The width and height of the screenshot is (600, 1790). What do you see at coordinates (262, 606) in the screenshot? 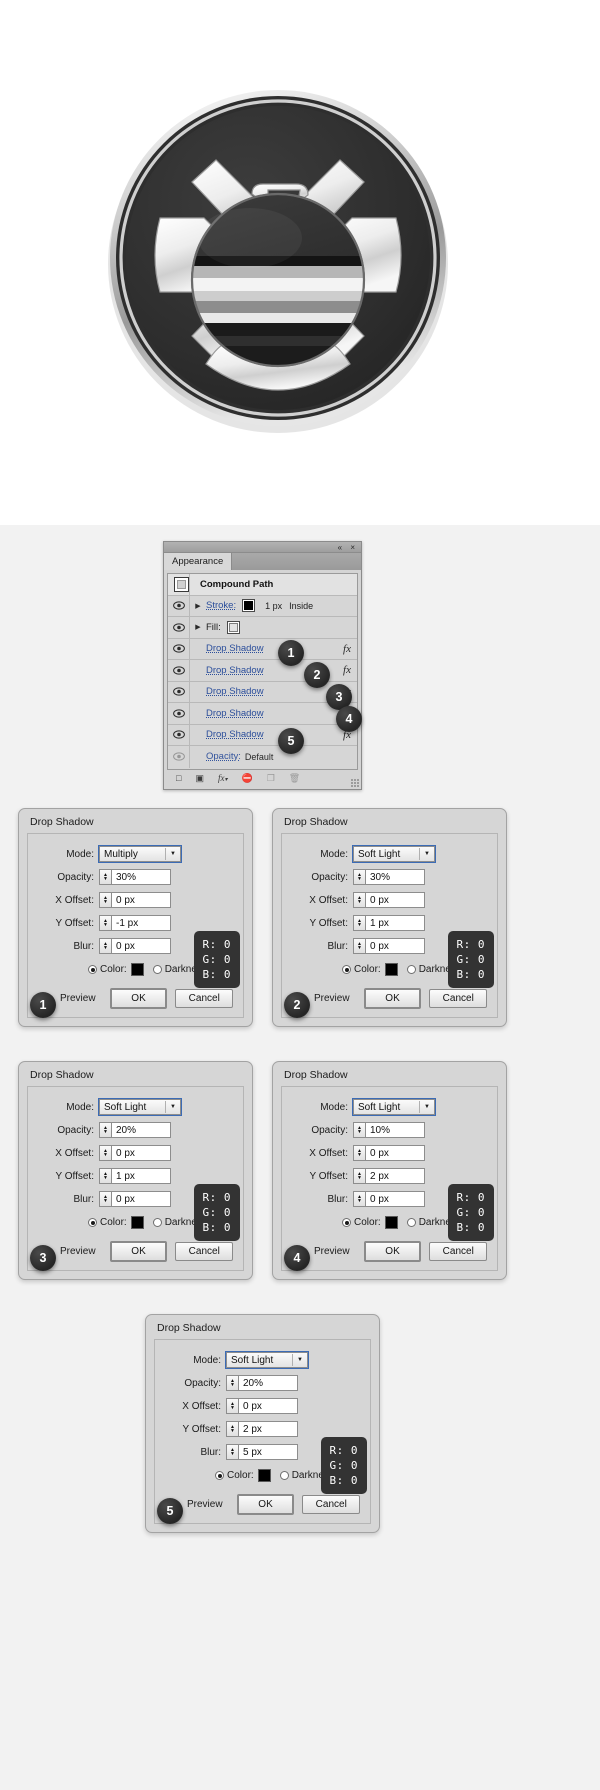
I see `appearance-row-stroke: ▶ Stroke: 1 px Inside` at bounding box center [262, 606].